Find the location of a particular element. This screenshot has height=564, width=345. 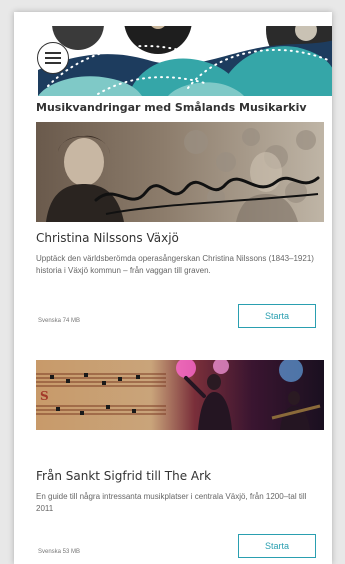

walk-image-sankt-sigfrid: S is located at coordinates (180, 410).